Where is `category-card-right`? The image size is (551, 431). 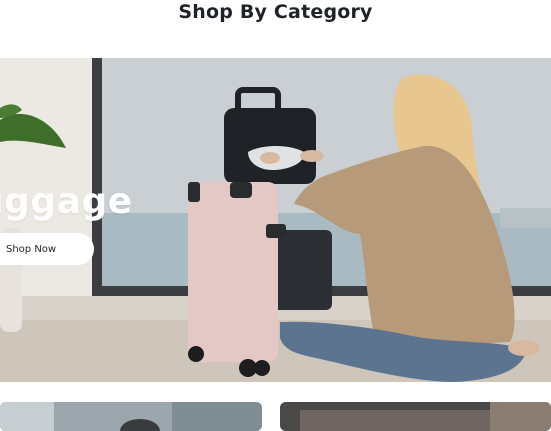
category-card-right is located at coordinates (415, 416).